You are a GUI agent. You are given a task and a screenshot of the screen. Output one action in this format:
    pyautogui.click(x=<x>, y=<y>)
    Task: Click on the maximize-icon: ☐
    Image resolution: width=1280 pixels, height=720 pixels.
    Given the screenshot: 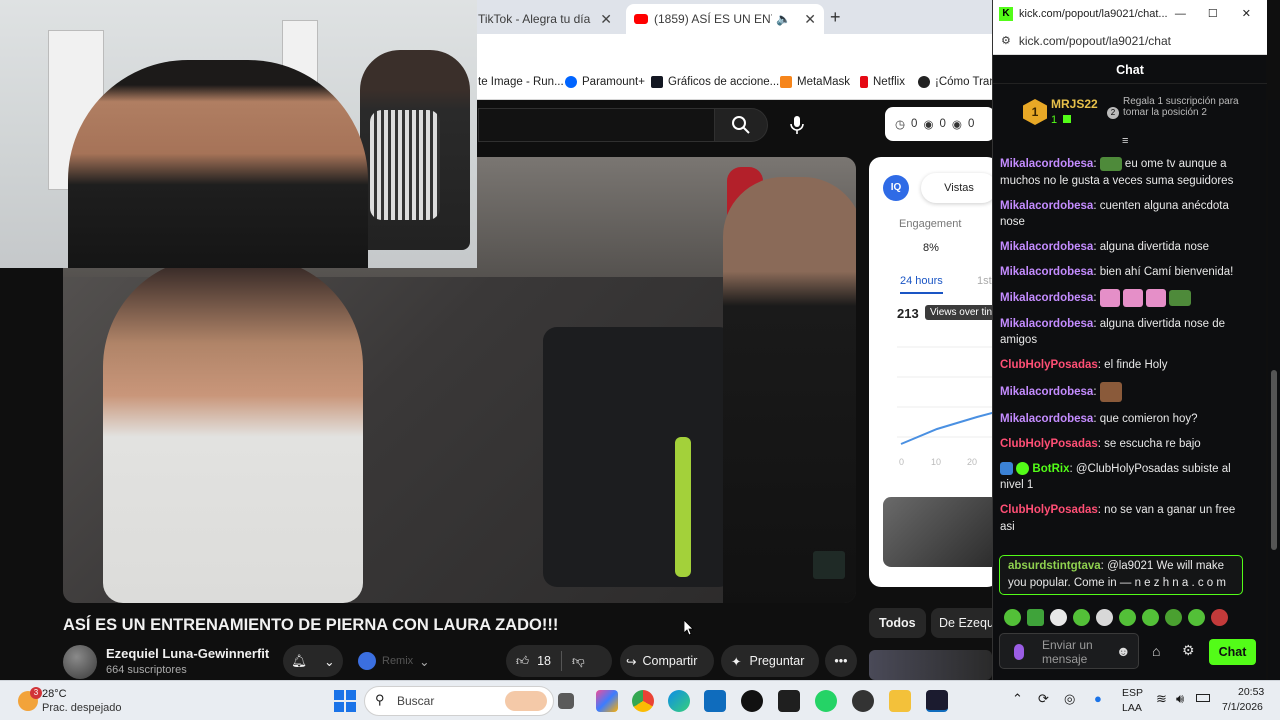 What is the action you would take?
    pyautogui.click(x=1213, y=13)
    